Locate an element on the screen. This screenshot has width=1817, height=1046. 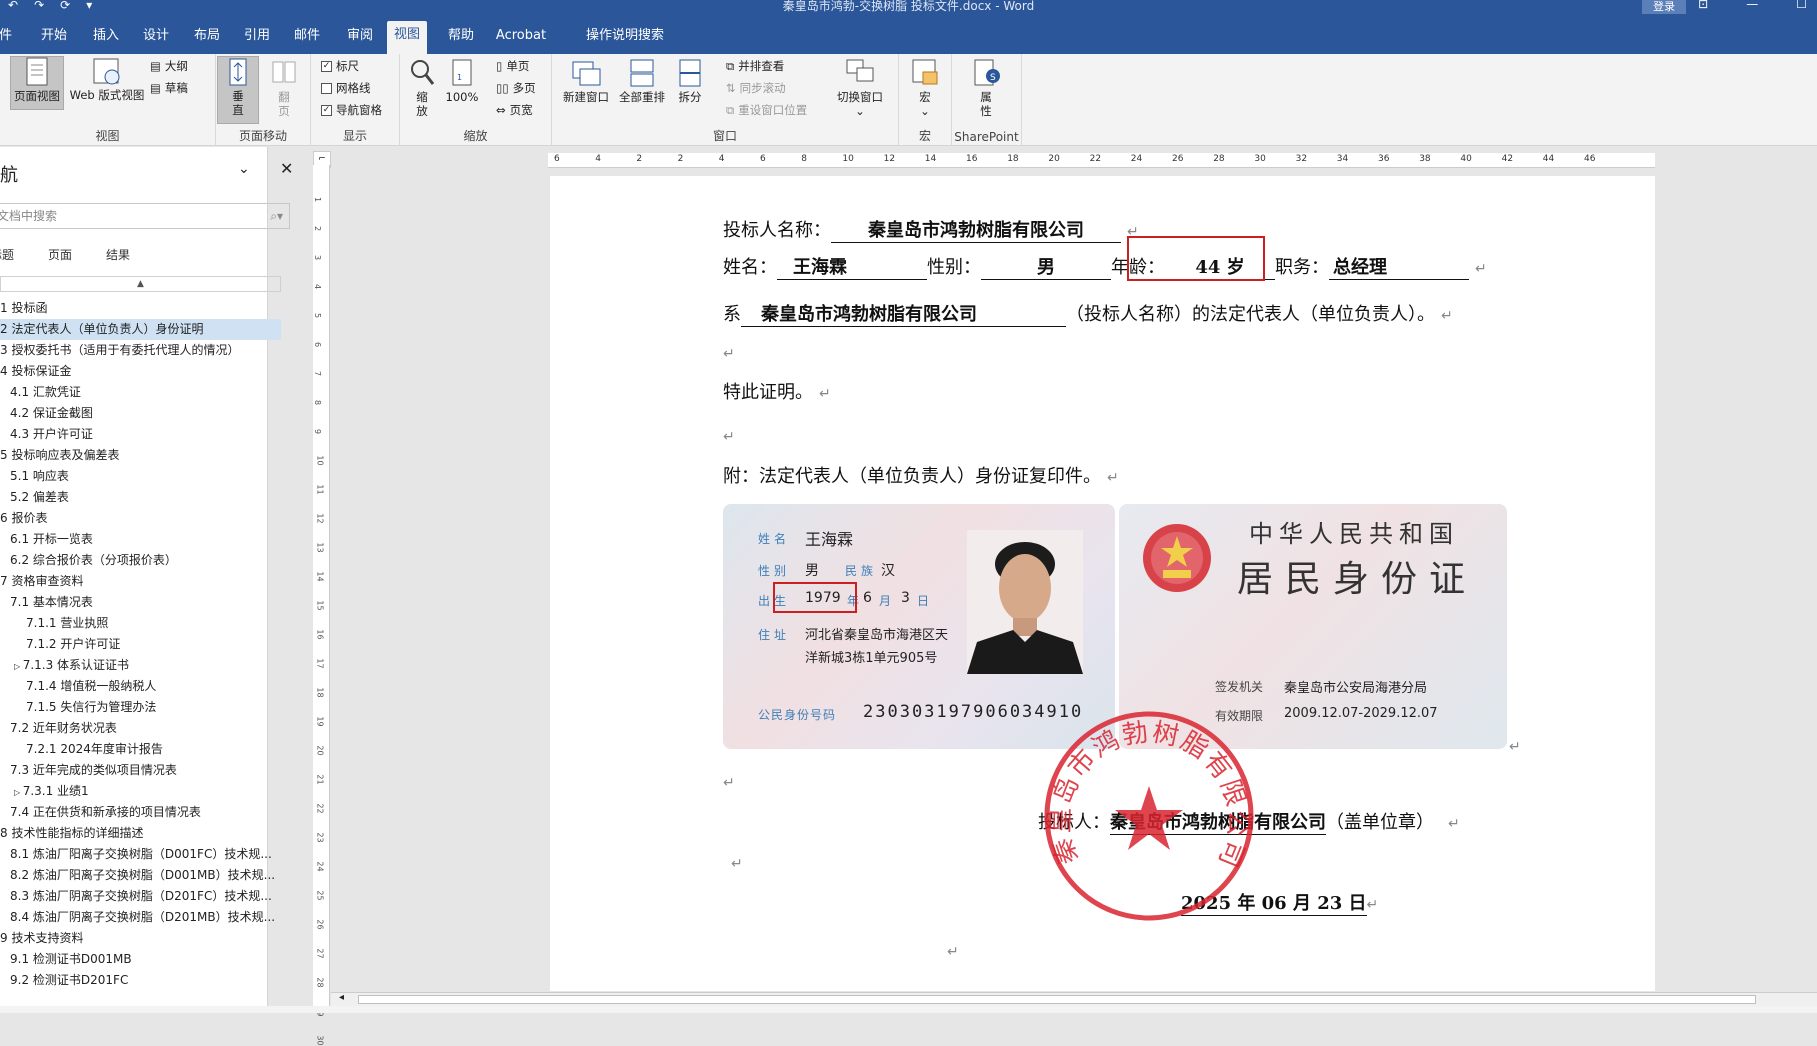
nav-heading-item: 7.1.5 失信行为管理办法 is located at coordinates (140, 707).